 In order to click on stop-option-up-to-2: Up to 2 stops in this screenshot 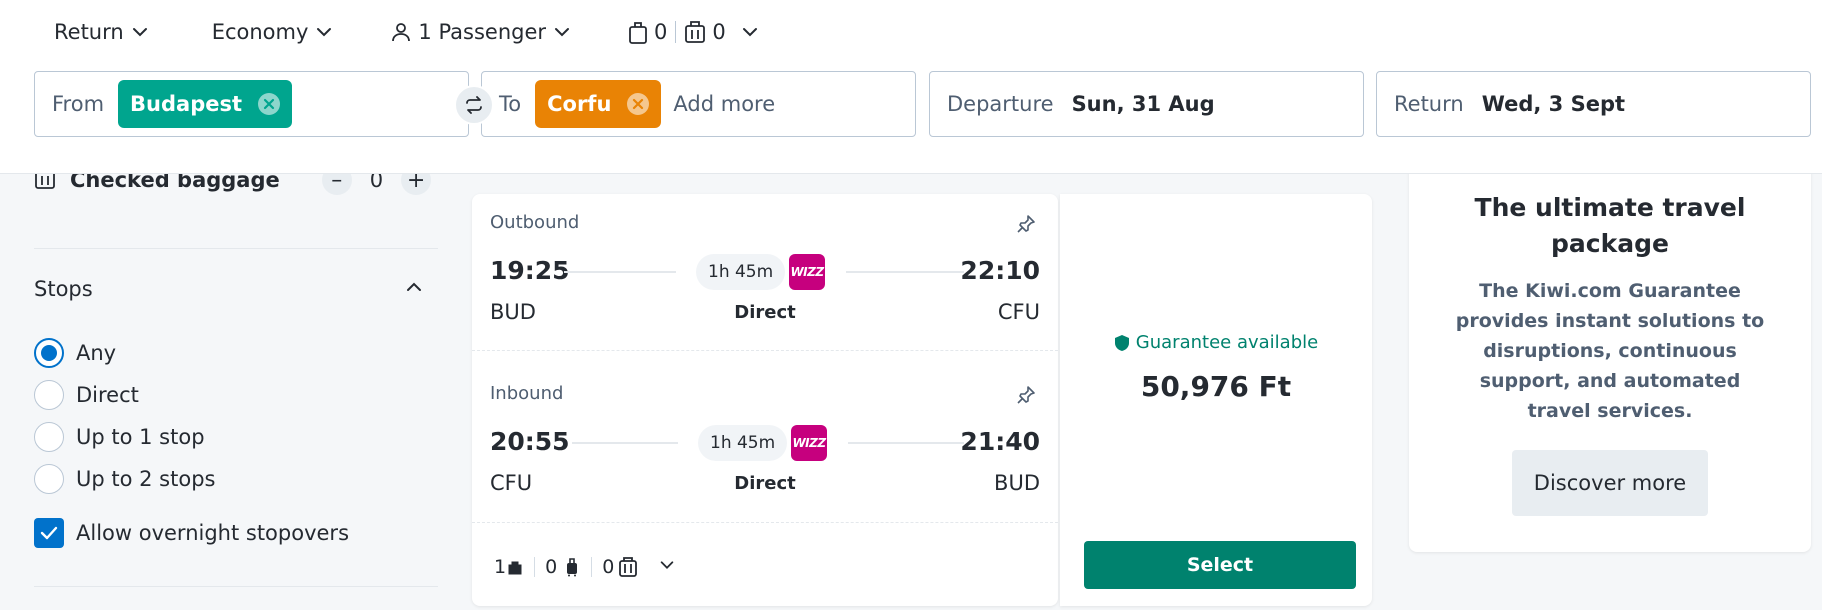, I will do `click(124, 479)`.